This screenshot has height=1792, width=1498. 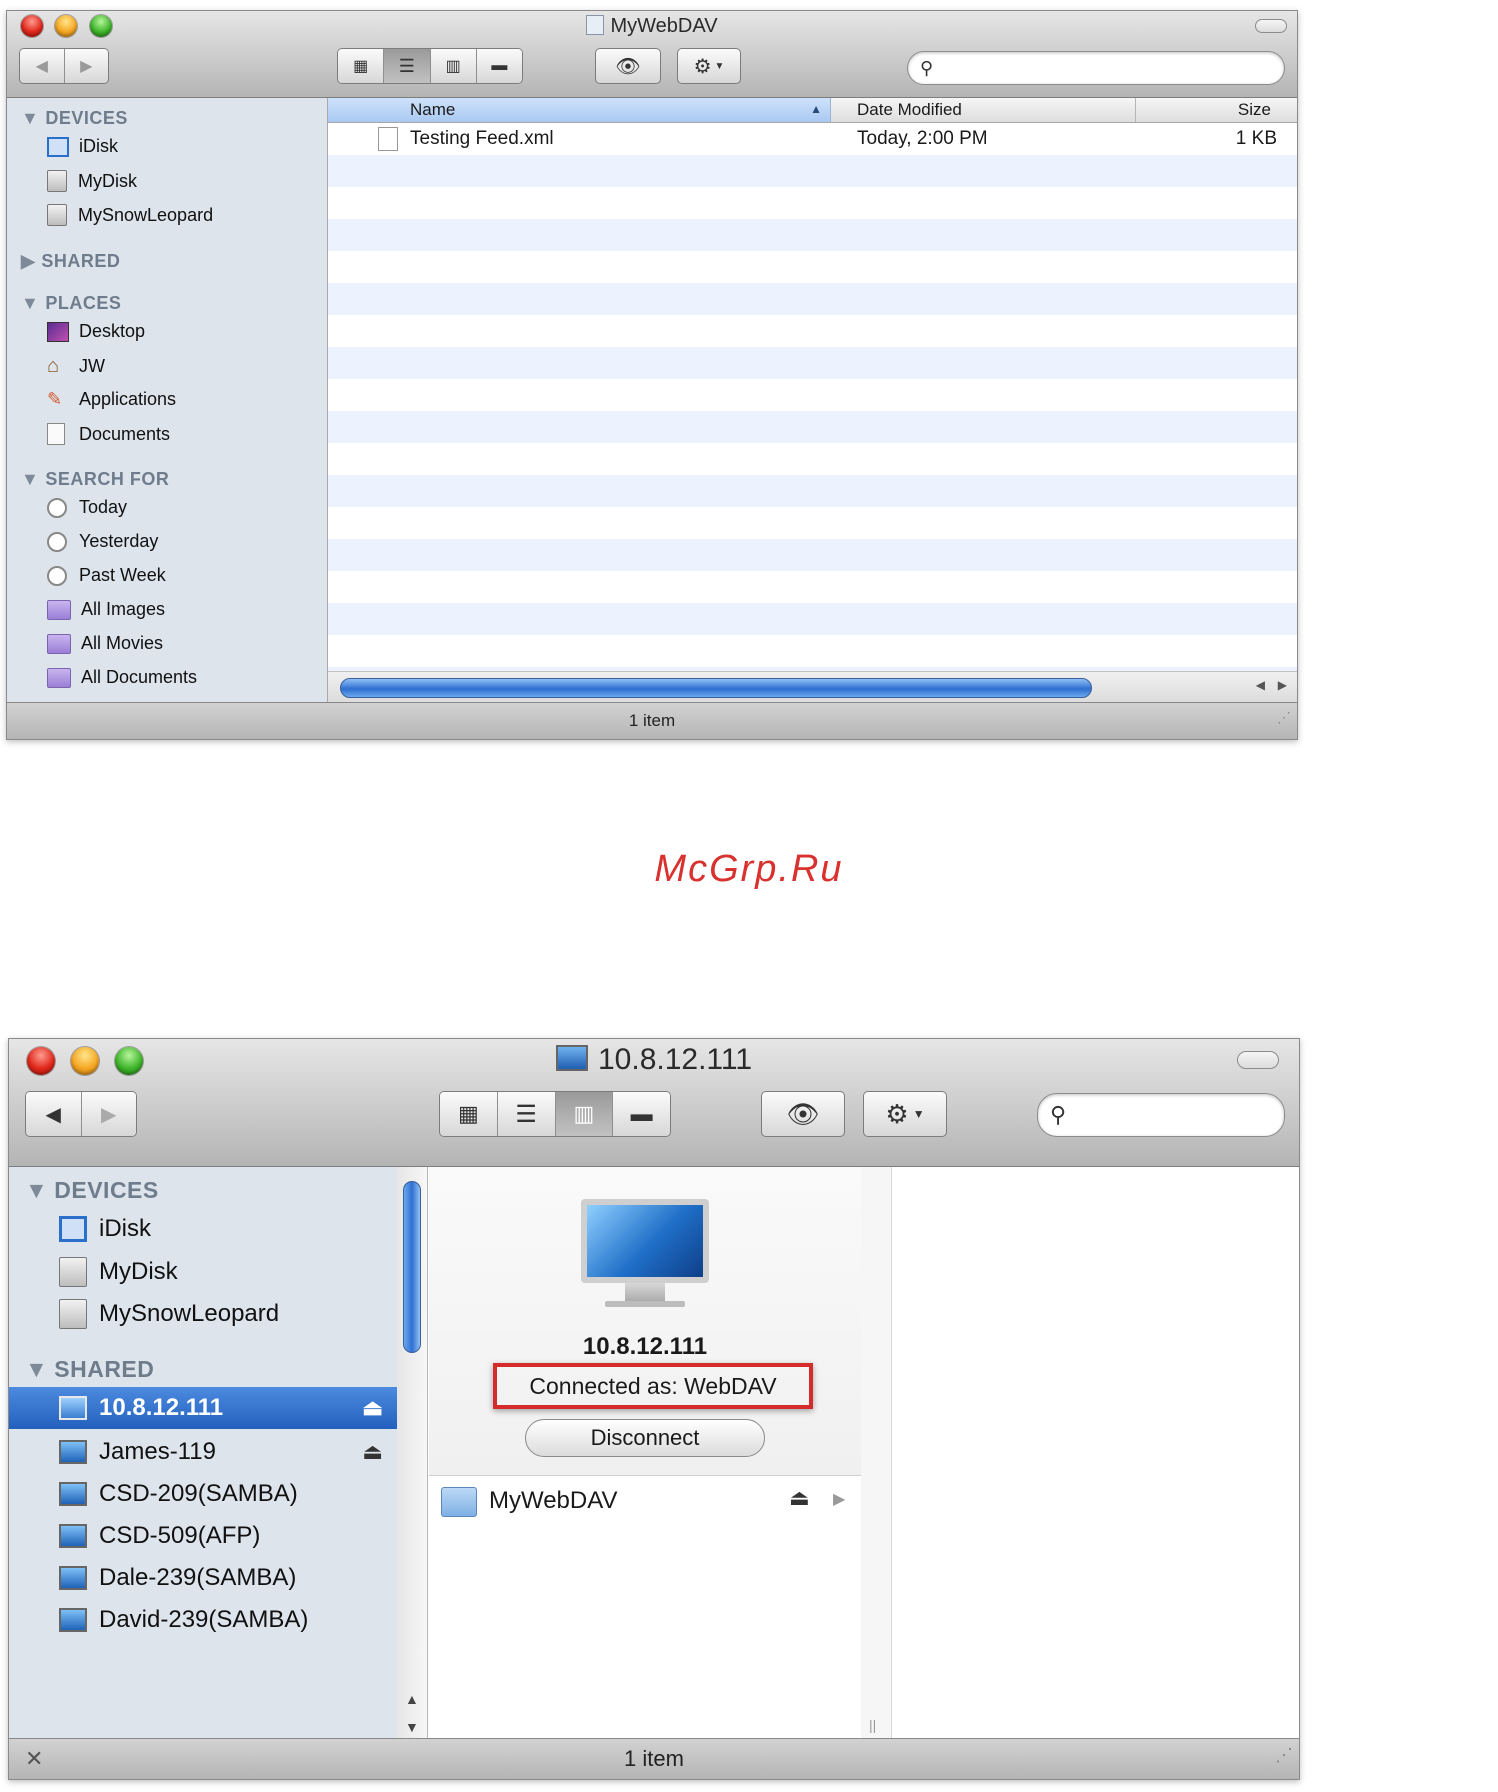 What do you see at coordinates (73, 1229) in the screenshot?
I see `idisk-icon` at bounding box center [73, 1229].